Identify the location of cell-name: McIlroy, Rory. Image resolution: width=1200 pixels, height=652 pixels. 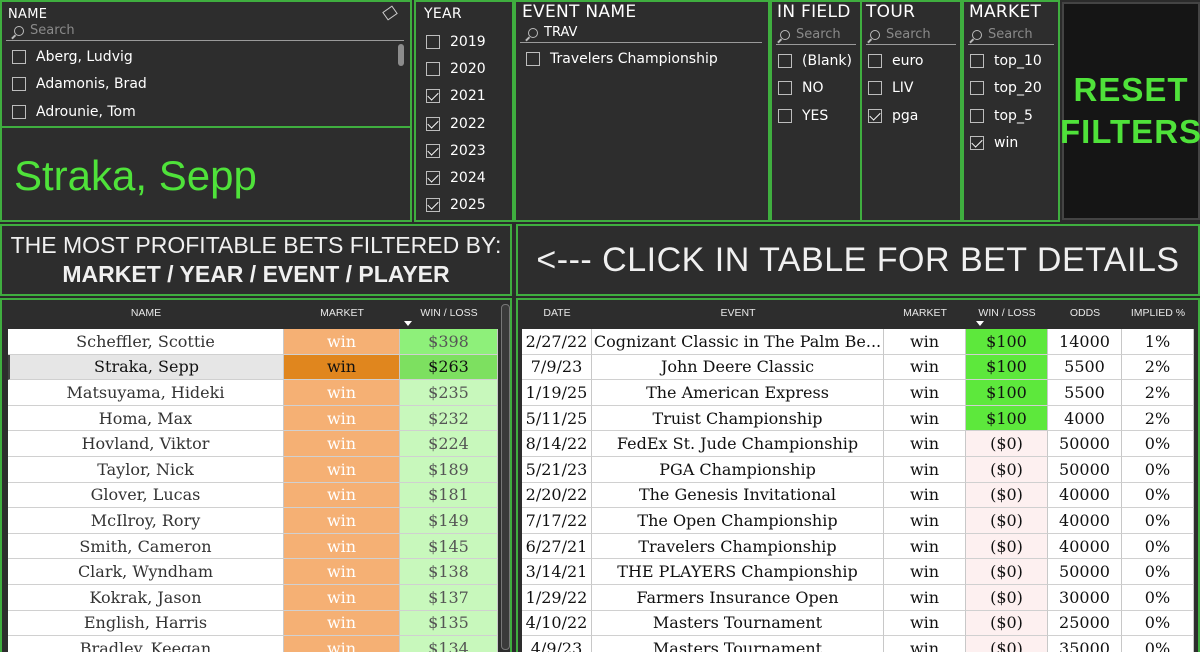
(146, 521).